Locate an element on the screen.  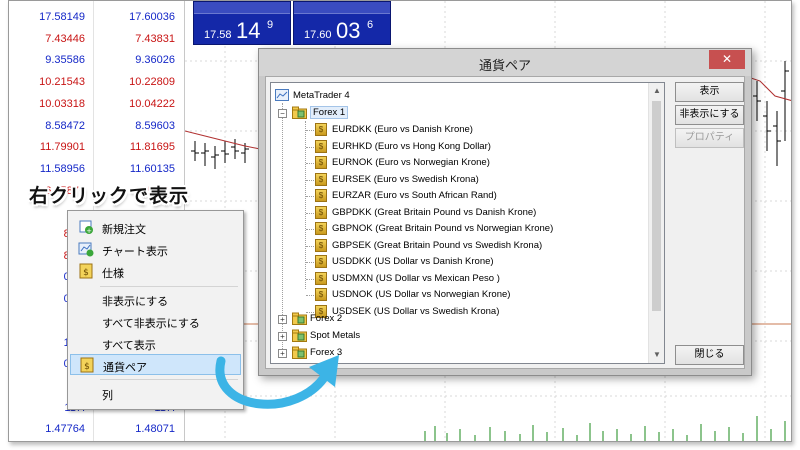
bid-value: 9.35586 is located at coordinates (65, 60).